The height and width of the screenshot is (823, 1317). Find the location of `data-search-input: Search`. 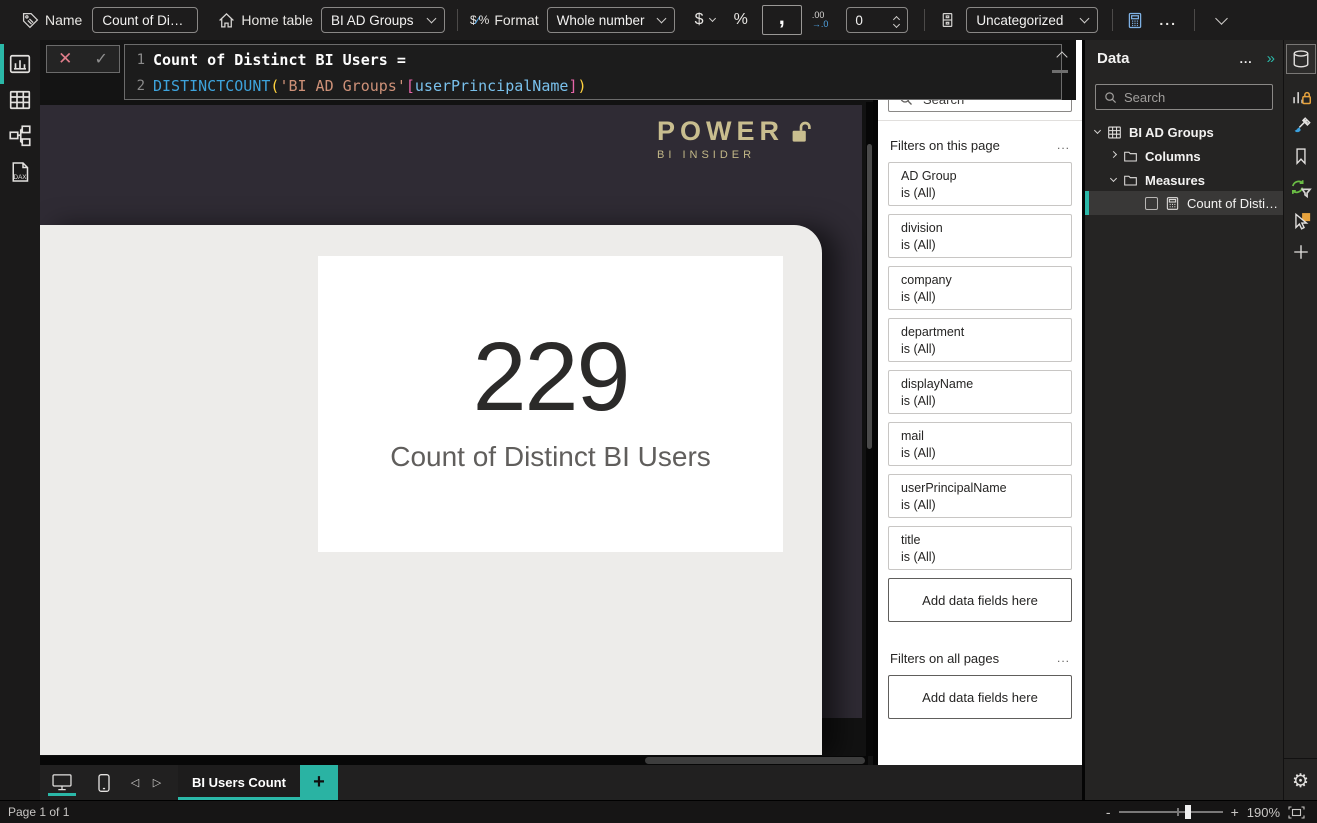

data-search-input: Search is located at coordinates (1184, 97).